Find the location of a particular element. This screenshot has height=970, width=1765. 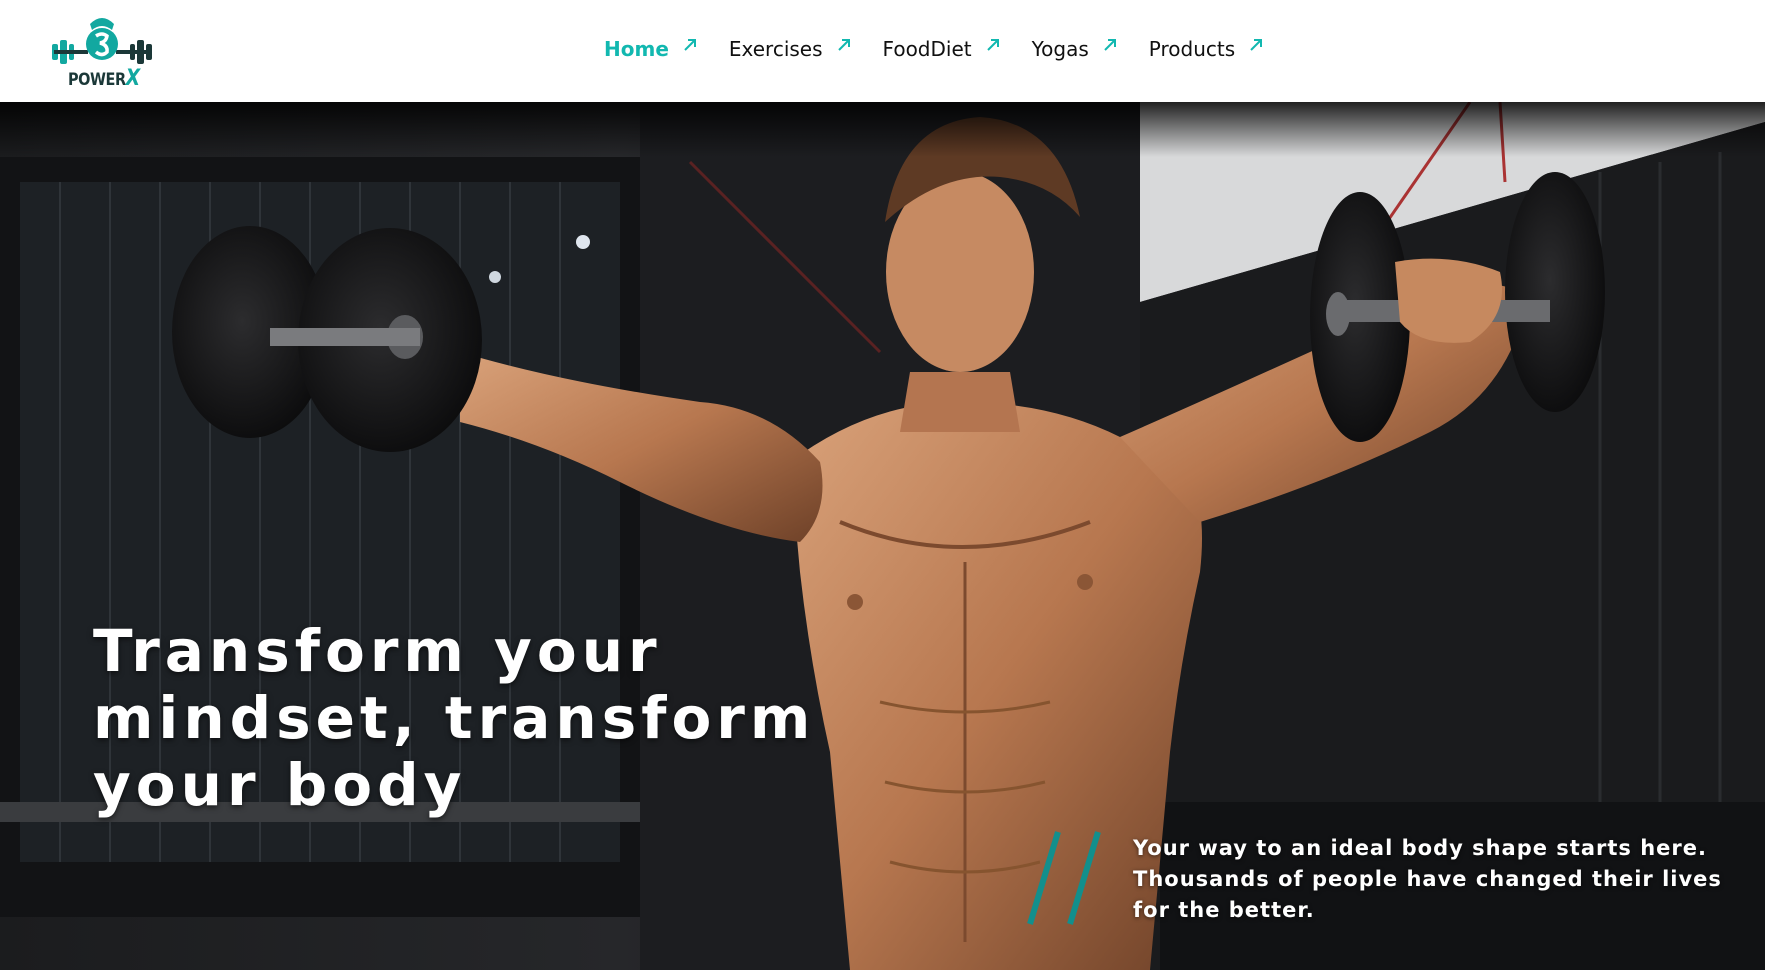

nav-item-fooddiet: FoodDiet is located at coordinates (941, 49).